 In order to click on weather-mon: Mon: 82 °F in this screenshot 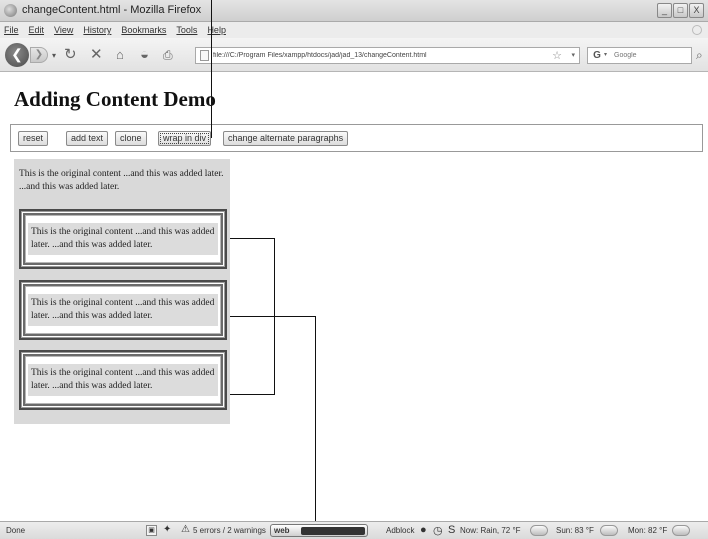, I will do `click(648, 530)`.